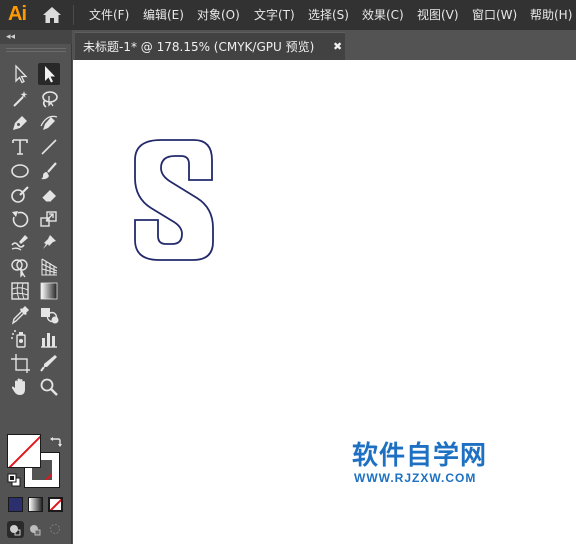  I want to click on pen-tool, so click(20, 123).